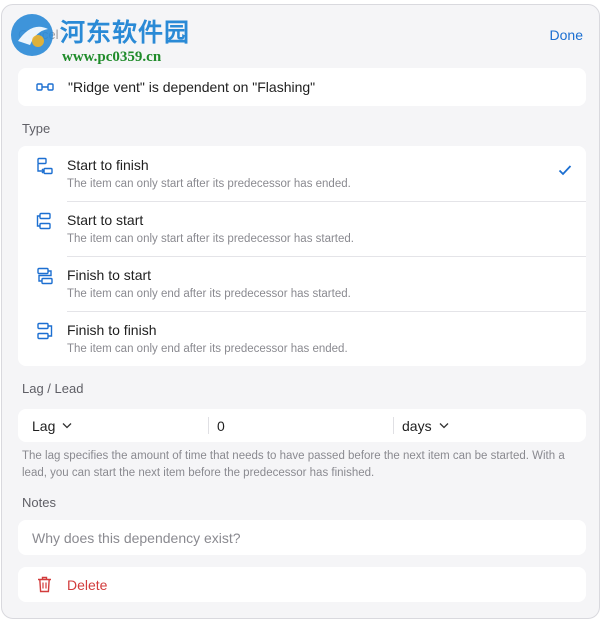 Image resolution: width=608 pixels, height=624 pixels. What do you see at coordinates (566, 35) in the screenshot?
I see `done-button: Done` at bounding box center [566, 35].